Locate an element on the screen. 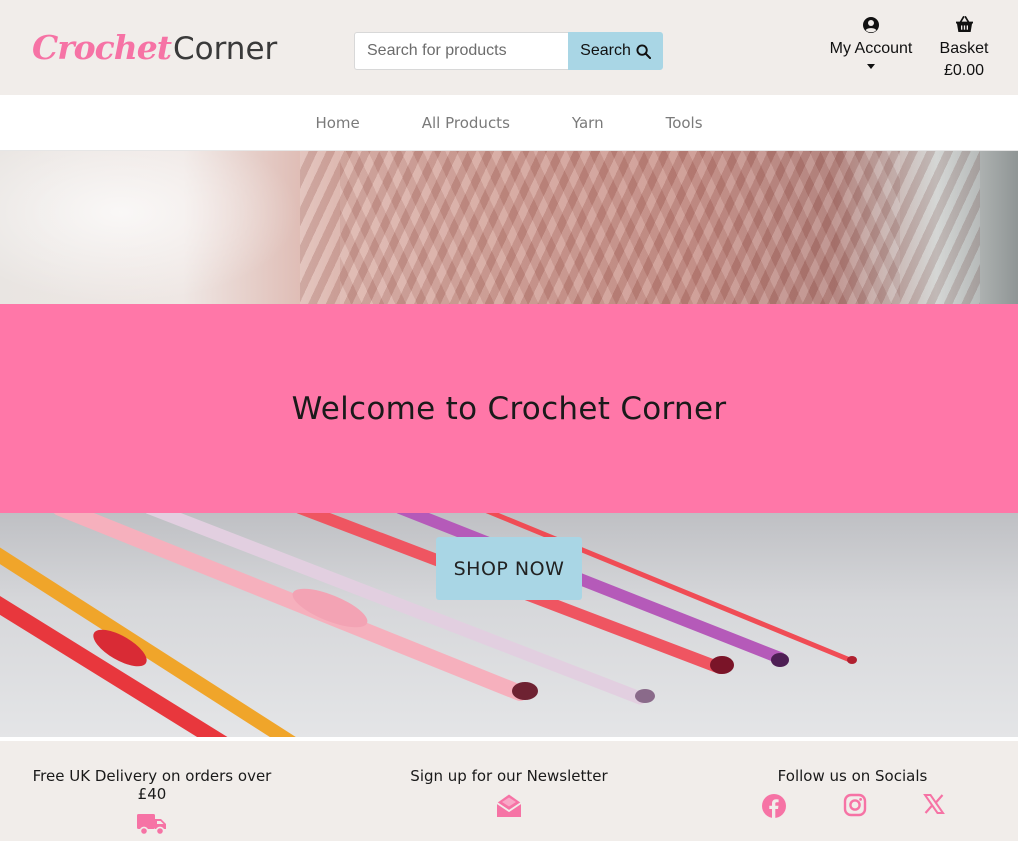  welcome-heading: Welcome to Crochet Corner is located at coordinates (509, 408).